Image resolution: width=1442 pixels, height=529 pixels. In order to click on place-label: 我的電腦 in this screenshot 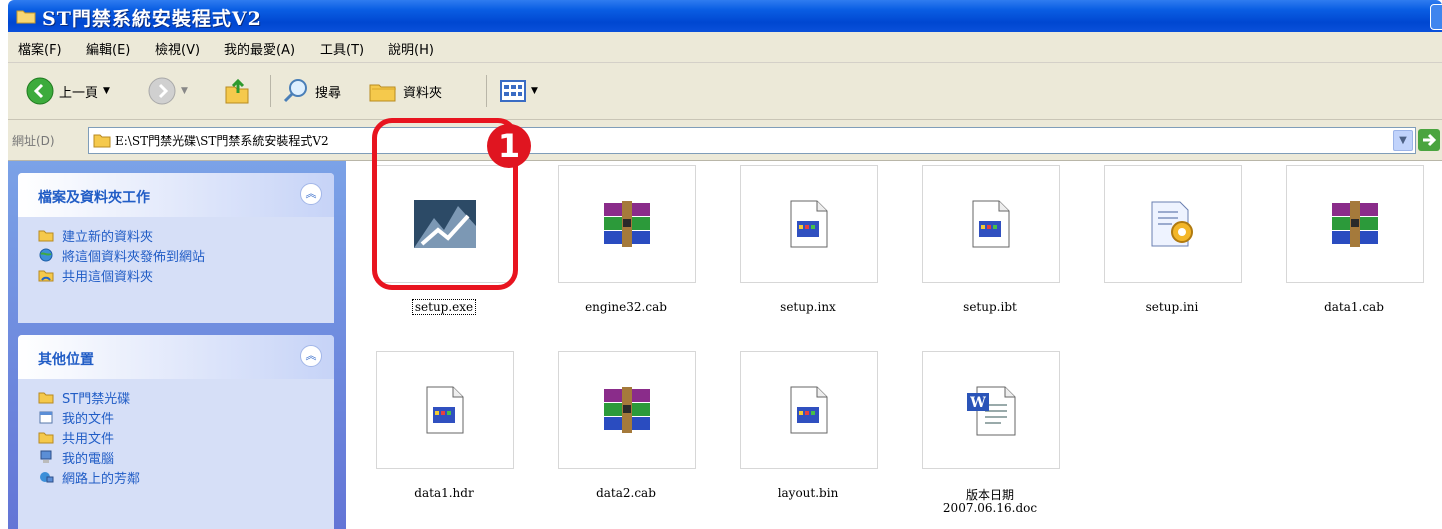, I will do `click(88, 459)`.